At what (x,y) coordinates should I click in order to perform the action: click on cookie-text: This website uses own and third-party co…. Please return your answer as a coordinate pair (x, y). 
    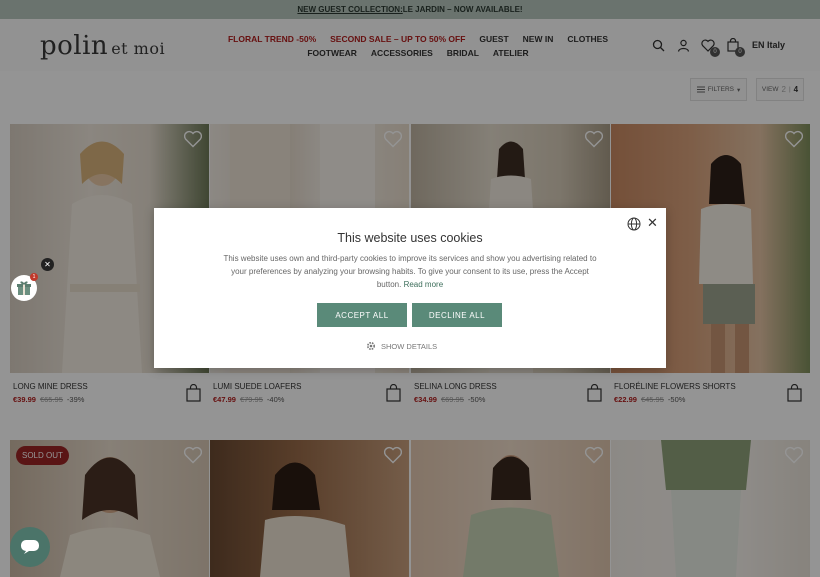
    Looking at the image, I should click on (410, 271).